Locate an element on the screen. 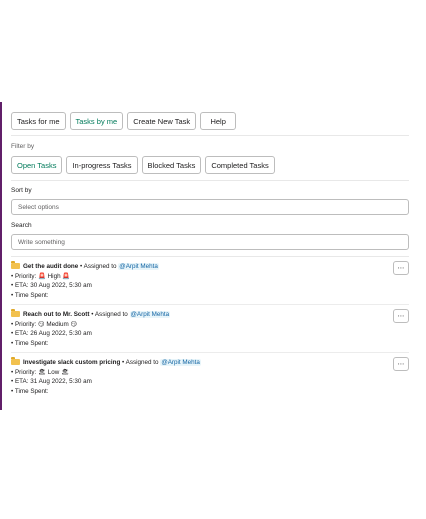 The image size is (426, 519). task-eta: • ETA: 30 Aug 2022, 5:30 am is located at coordinates (210, 286).